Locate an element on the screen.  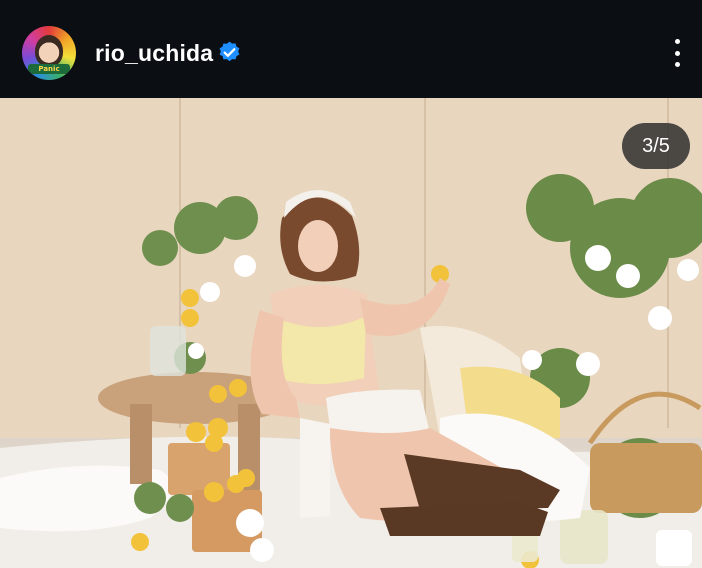
avatar-face is located at coordinates (49, 51).